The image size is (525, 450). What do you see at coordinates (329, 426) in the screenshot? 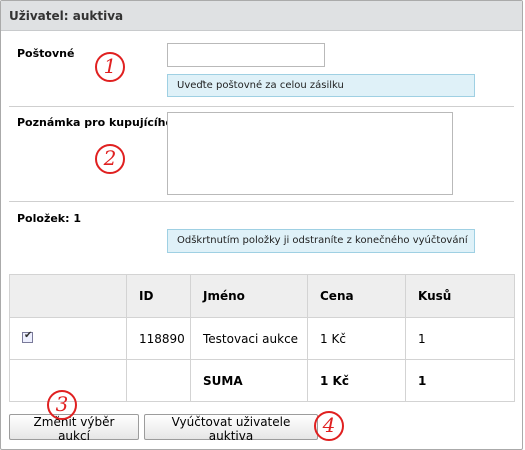
I see `annotation-marker-4: 4` at bounding box center [329, 426].